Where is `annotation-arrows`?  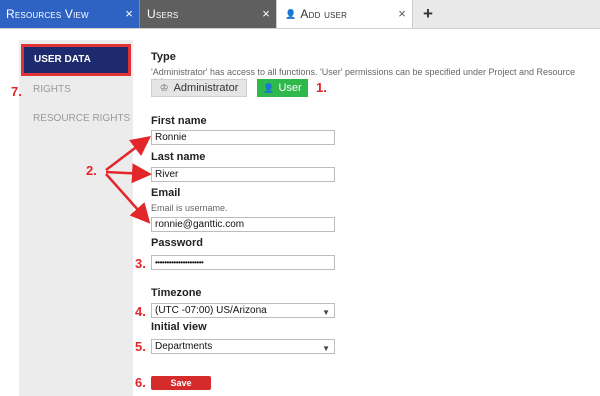
annotation-arrows is located at coordinates (128, 179).